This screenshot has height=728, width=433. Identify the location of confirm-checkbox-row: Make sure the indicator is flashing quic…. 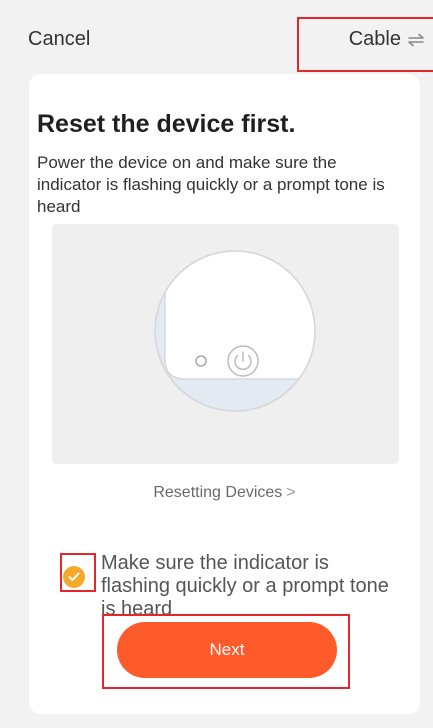
(233, 586).